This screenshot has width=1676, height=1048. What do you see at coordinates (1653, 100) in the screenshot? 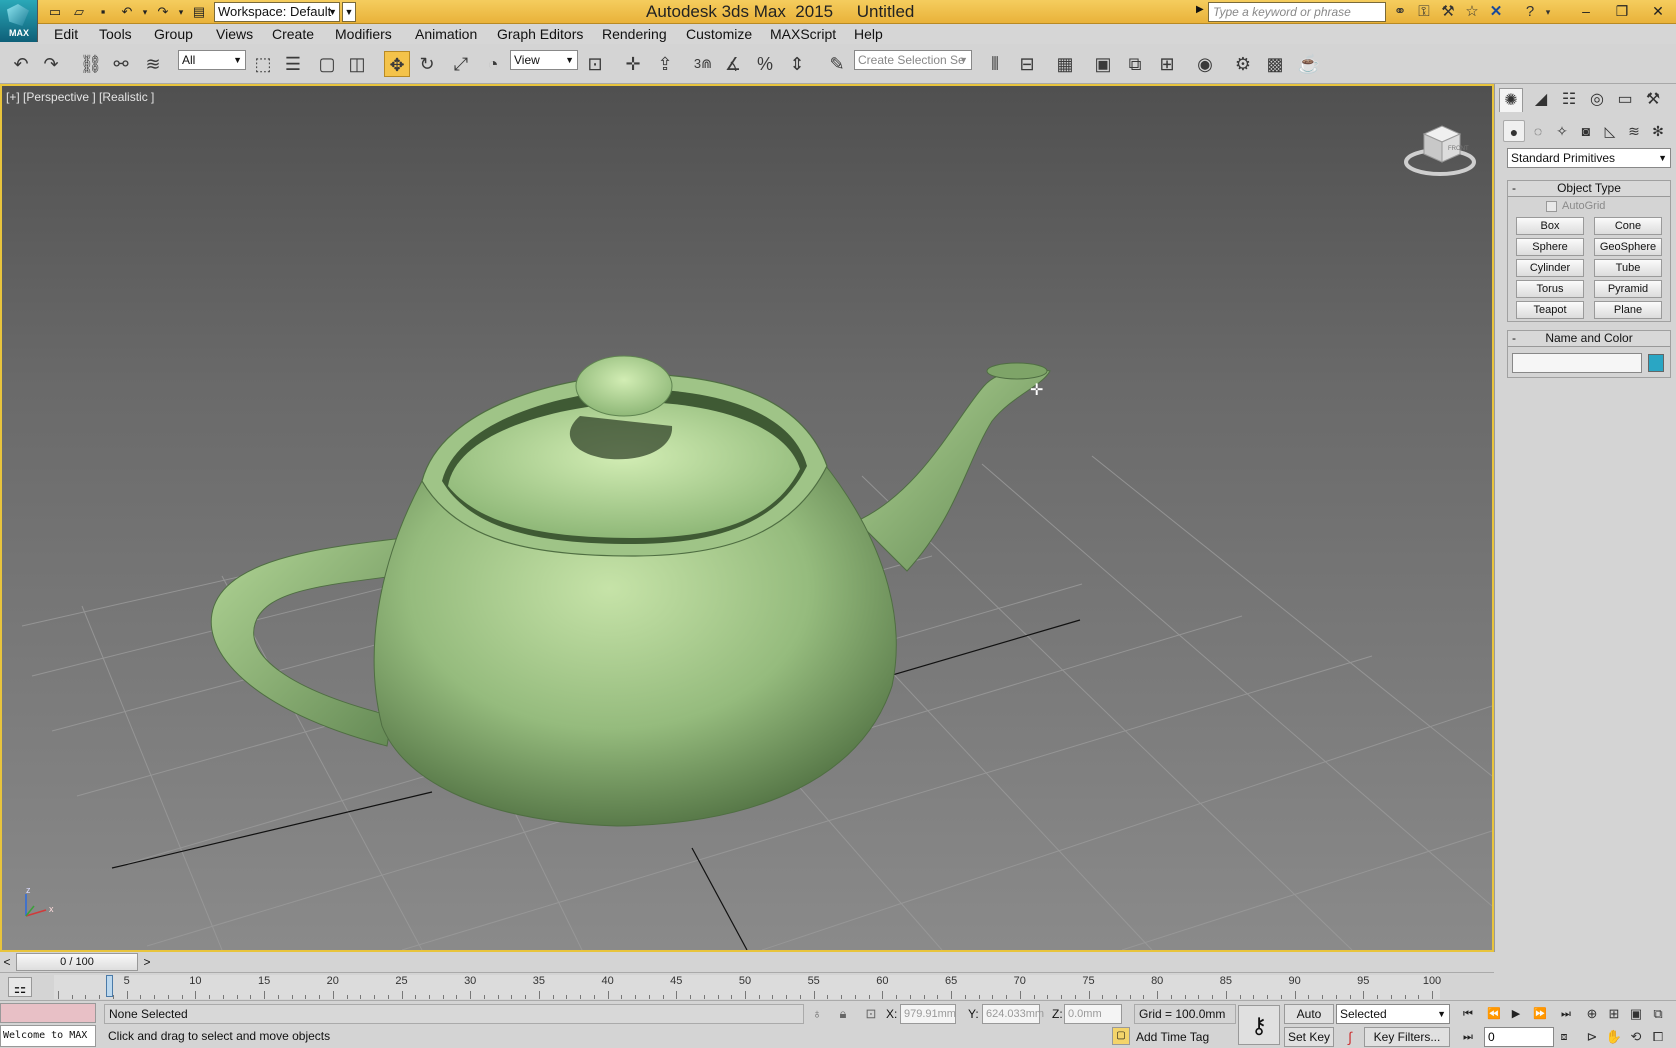
I see `tab-utilities: ⚒` at bounding box center [1653, 100].